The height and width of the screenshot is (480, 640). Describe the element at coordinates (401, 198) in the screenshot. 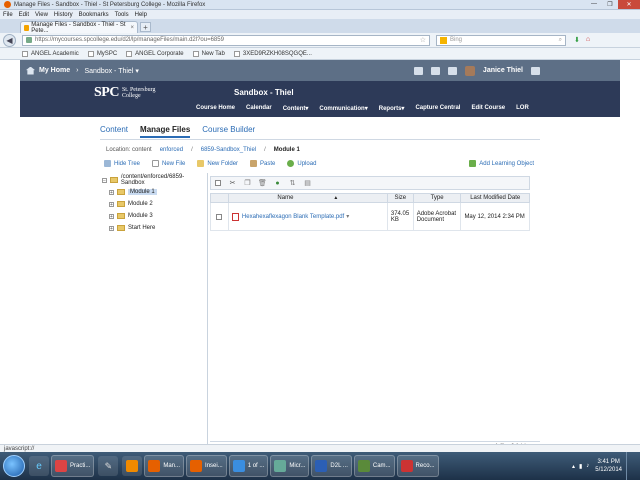

I see `header-size: Size` at that location.